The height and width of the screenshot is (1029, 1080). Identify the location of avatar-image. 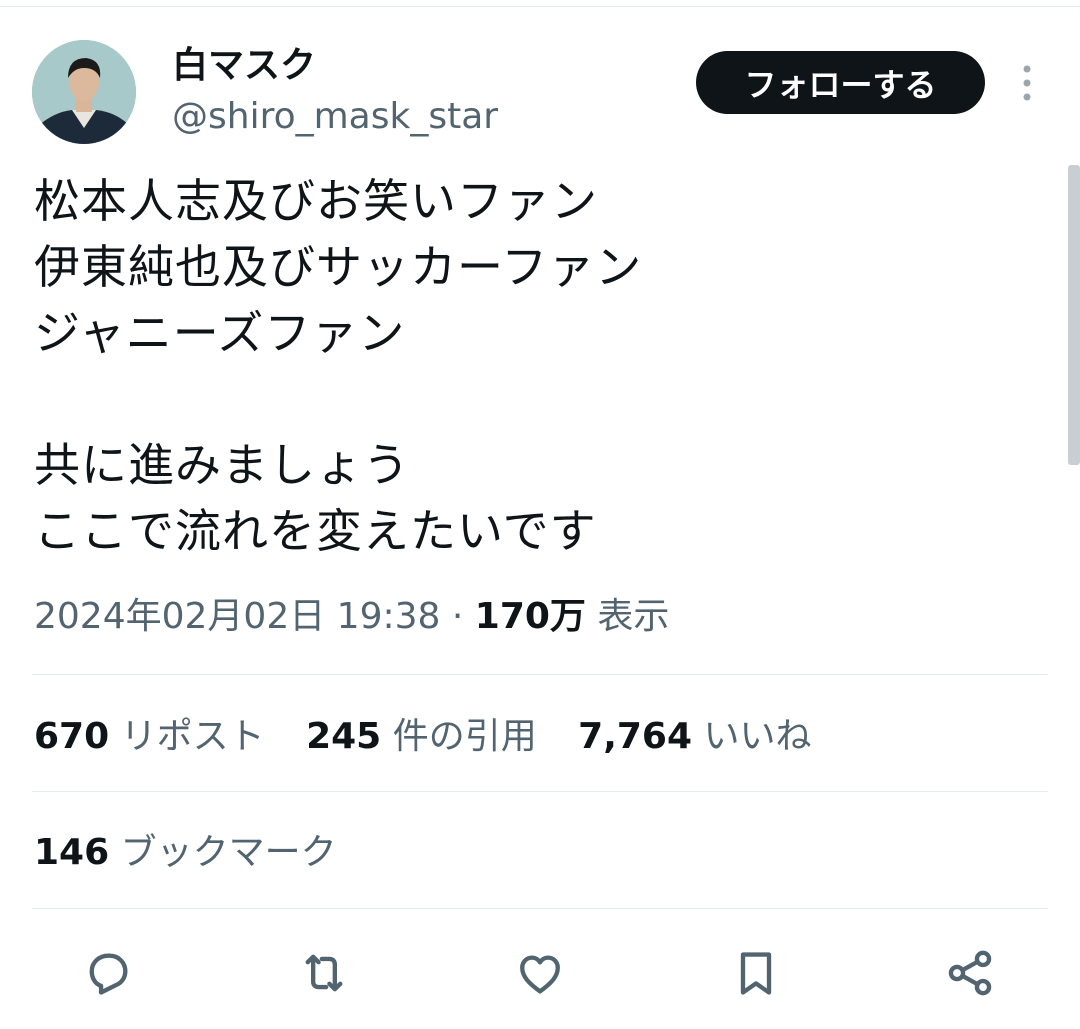
(84, 92).